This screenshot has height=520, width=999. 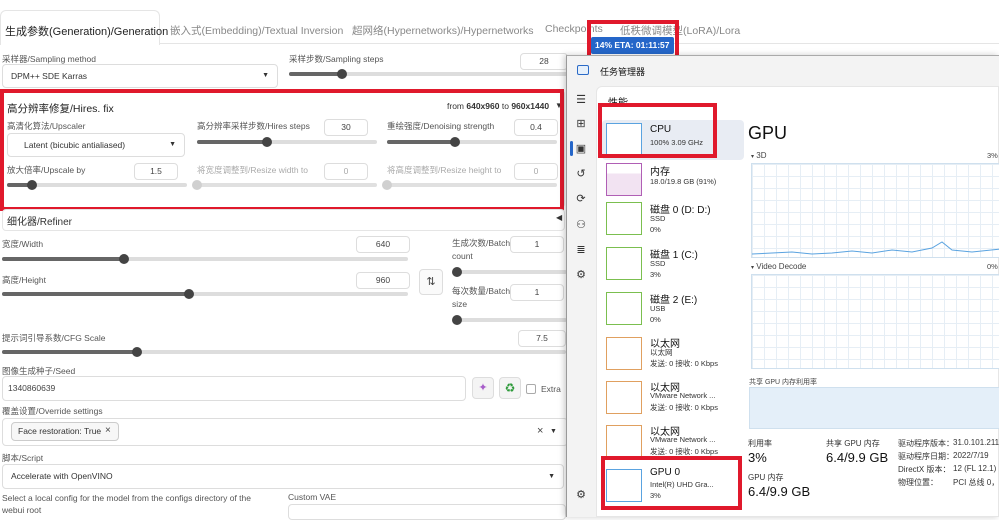 What do you see at coordinates (680, 30) in the screenshot?
I see `tab-lora: 低秩微调模型(LoRA)/Lora` at bounding box center [680, 30].